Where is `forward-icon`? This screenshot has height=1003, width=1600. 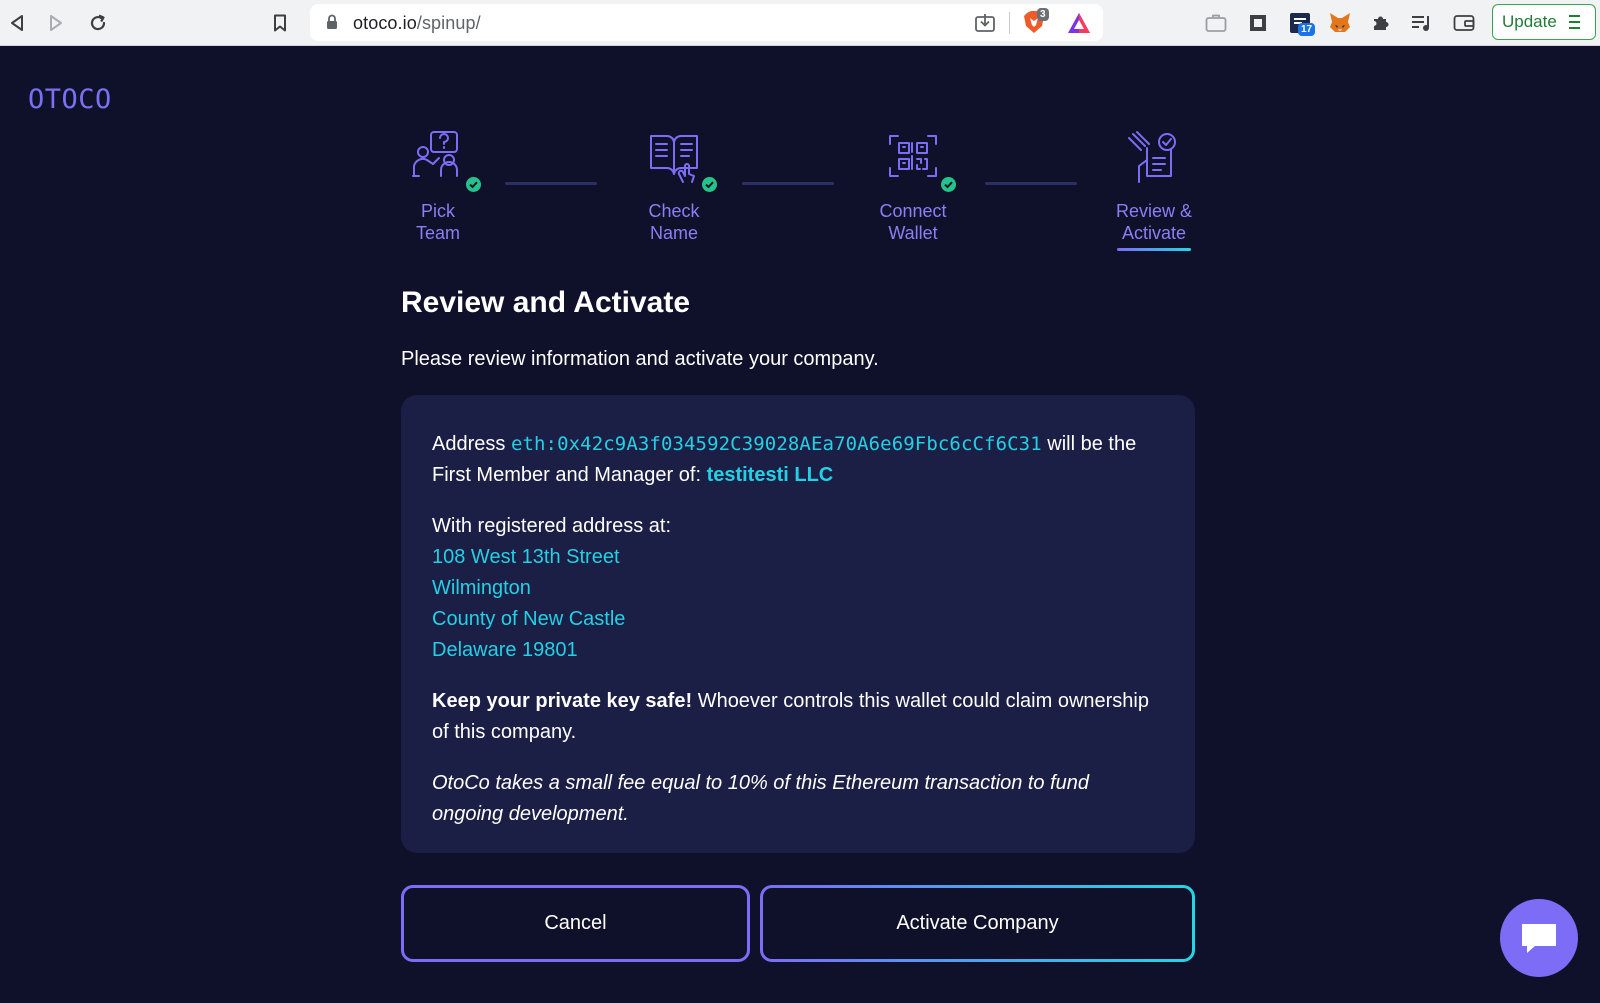
forward-icon is located at coordinates (56, 23).